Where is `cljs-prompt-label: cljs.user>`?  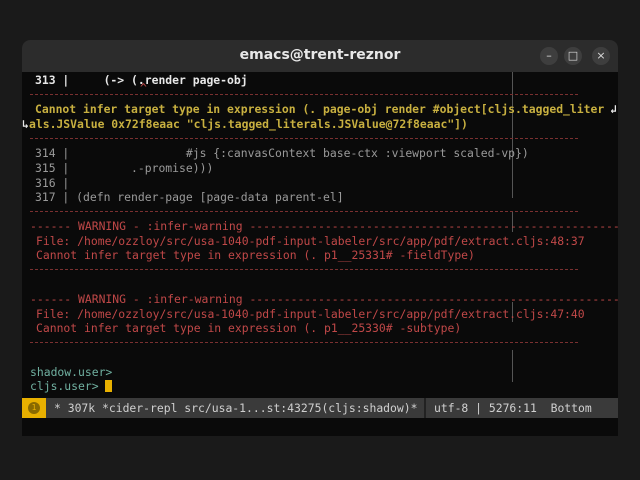
cljs-prompt-label: cljs.user> is located at coordinates (68, 386).